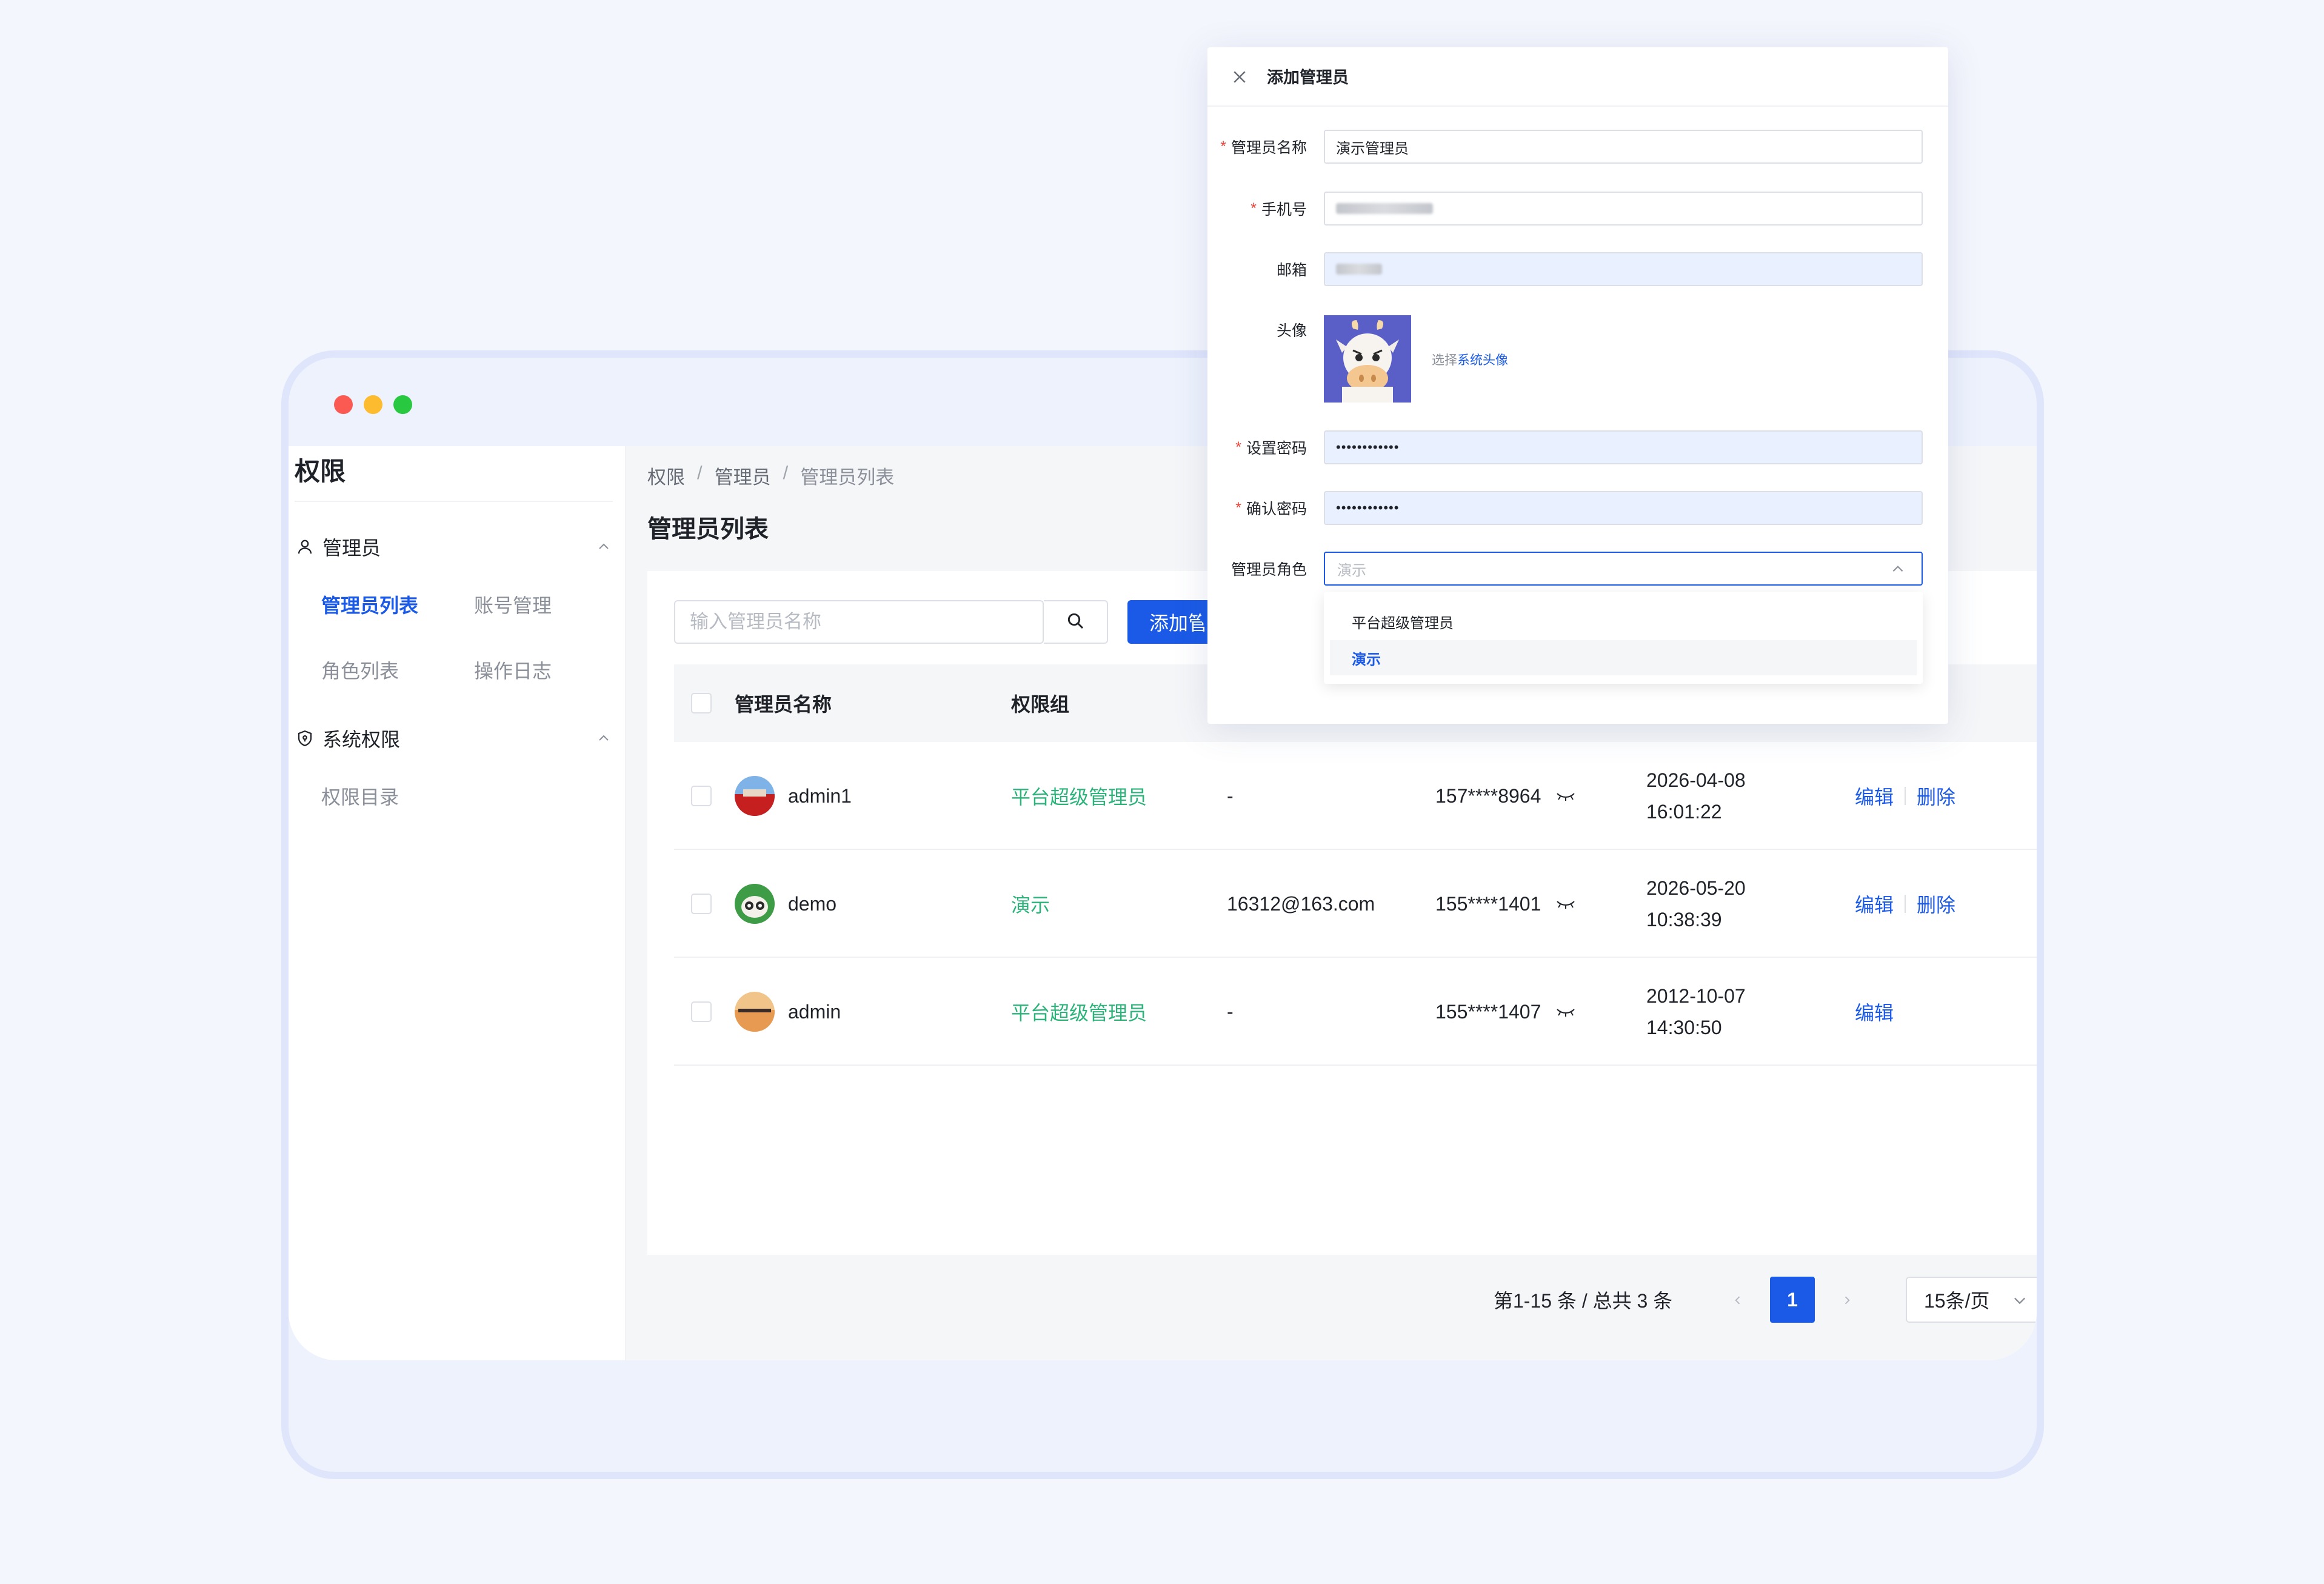  Describe the element at coordinates (1847, 1300) in the screenshot. I see `next-page-button` at that location.